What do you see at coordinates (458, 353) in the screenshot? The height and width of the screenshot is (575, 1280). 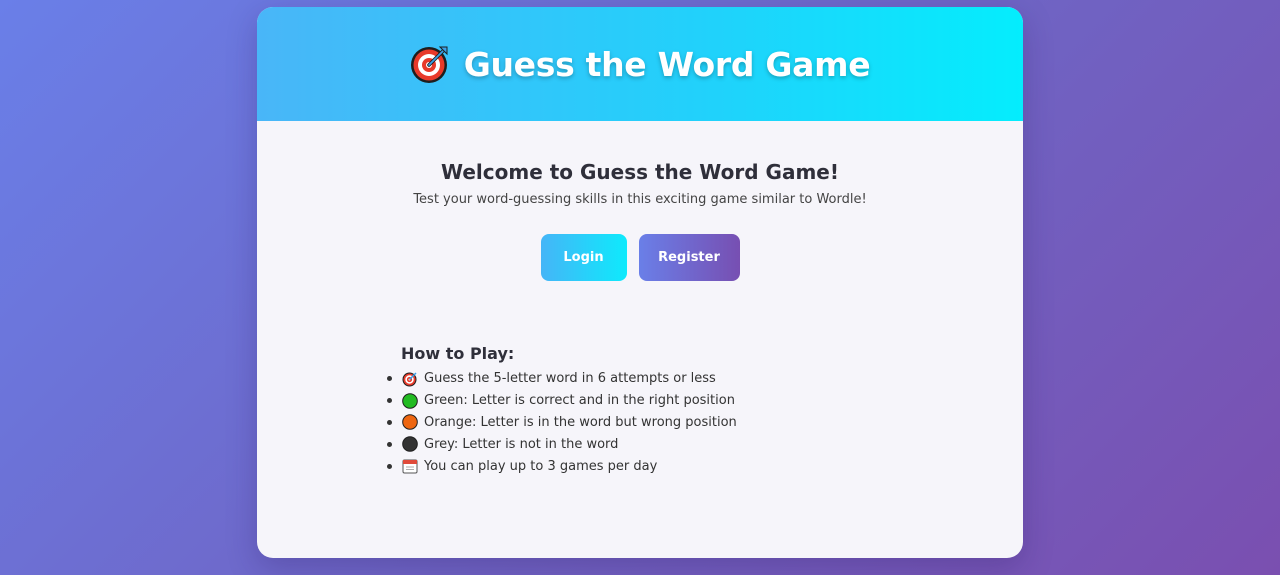 I see `how-to-play-heading: How to Play:` at bounding box center [458, 353].